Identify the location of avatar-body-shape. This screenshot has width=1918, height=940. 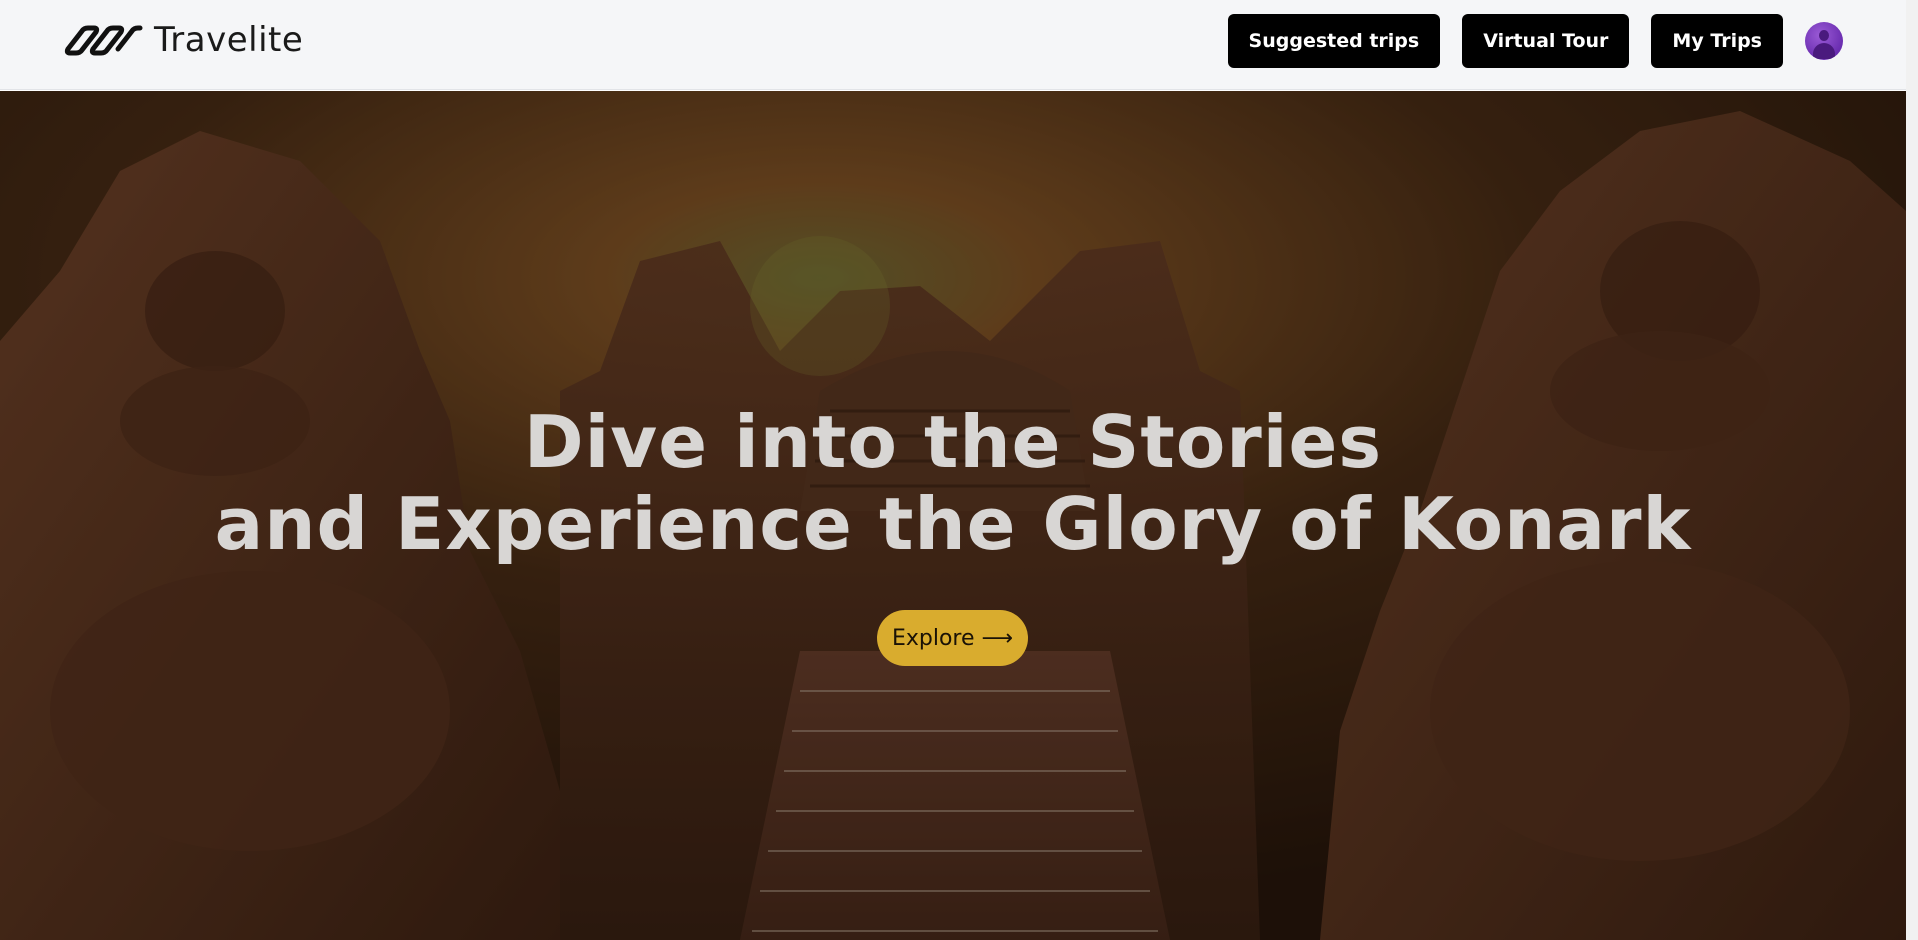
(1824, 51).